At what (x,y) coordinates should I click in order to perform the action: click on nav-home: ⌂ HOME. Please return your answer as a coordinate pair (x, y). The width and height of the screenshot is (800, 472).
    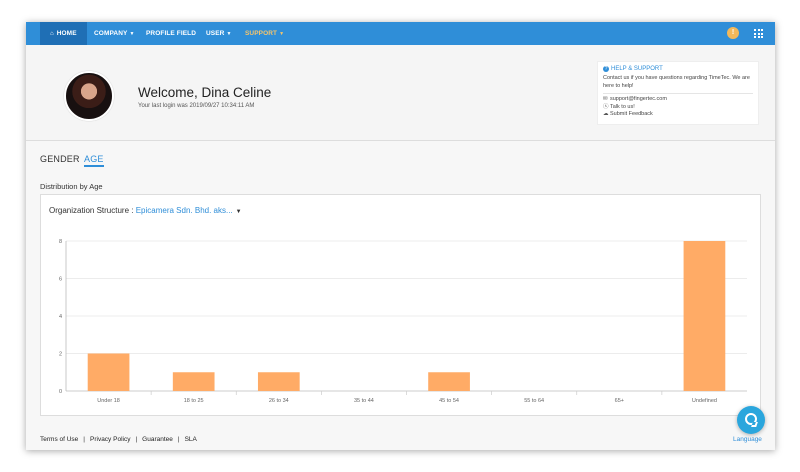
    Looking at the image, I should click on (63, 33).